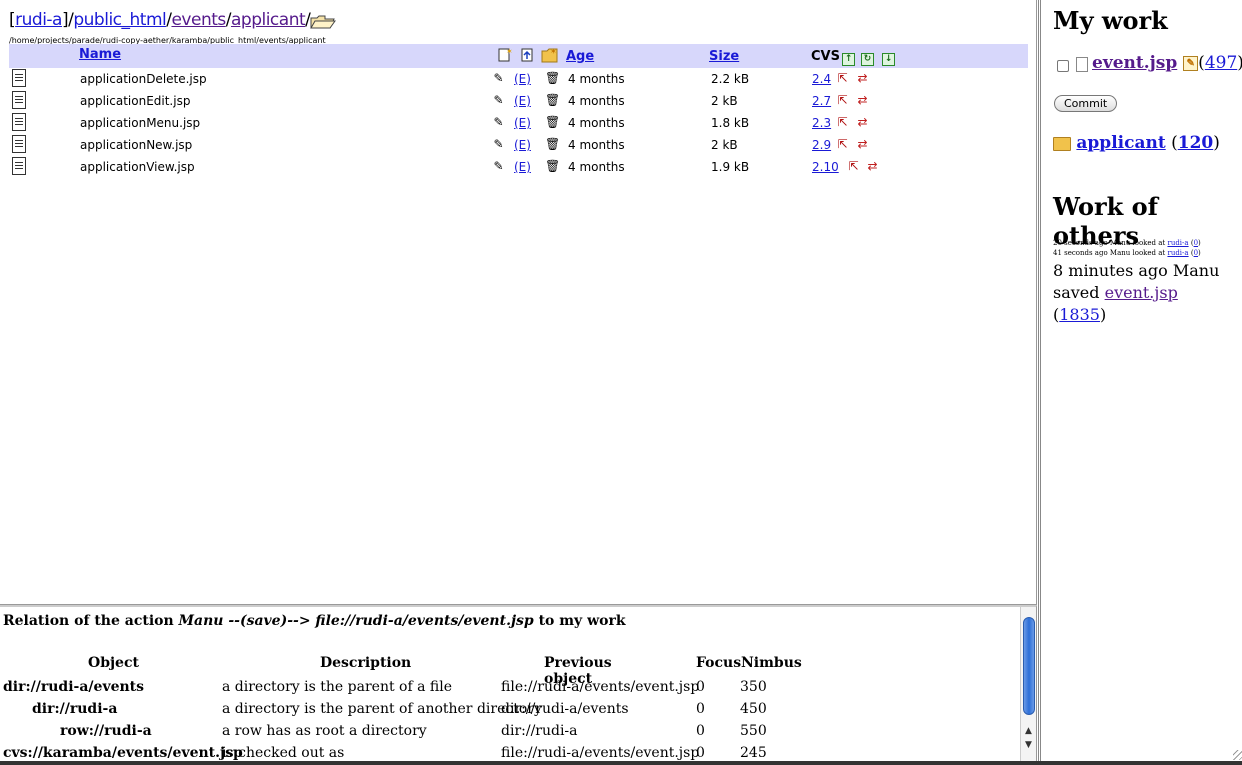 The image size is (1242, 765). I want to click on new-file-icon: ✶, so click(505, 56).